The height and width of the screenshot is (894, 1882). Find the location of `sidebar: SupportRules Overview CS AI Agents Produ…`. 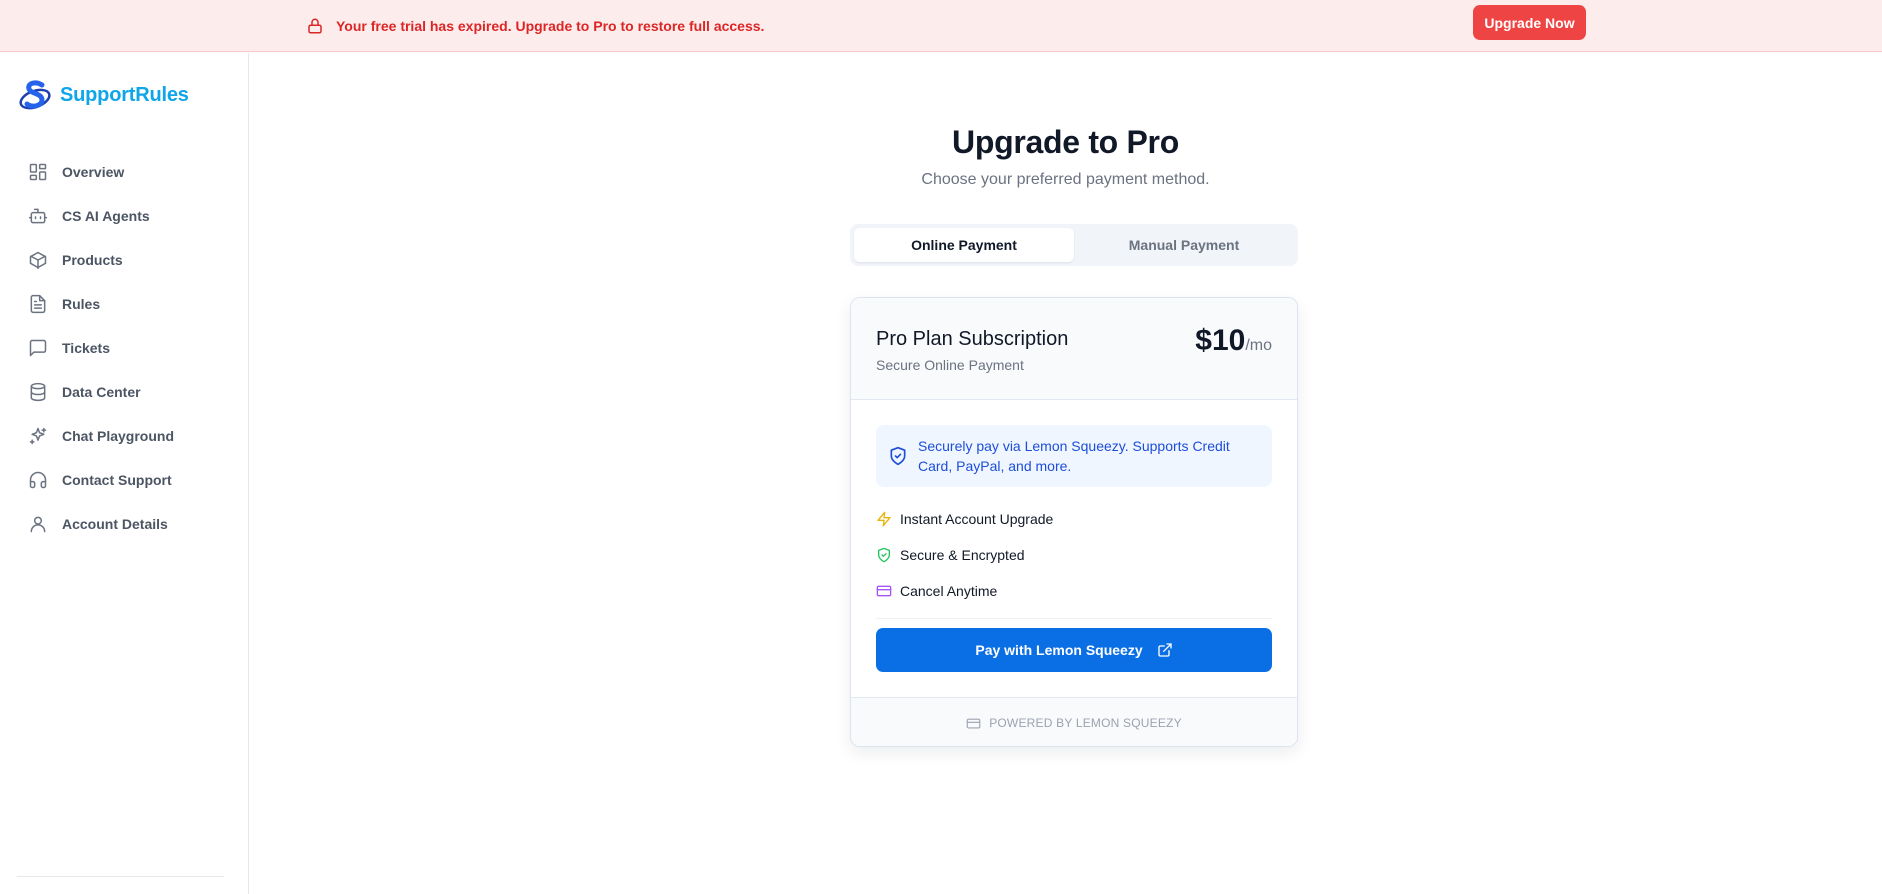

sidebar: SupportRules Overview CS AI Agents Produ… is located at coordinates (124, 473).